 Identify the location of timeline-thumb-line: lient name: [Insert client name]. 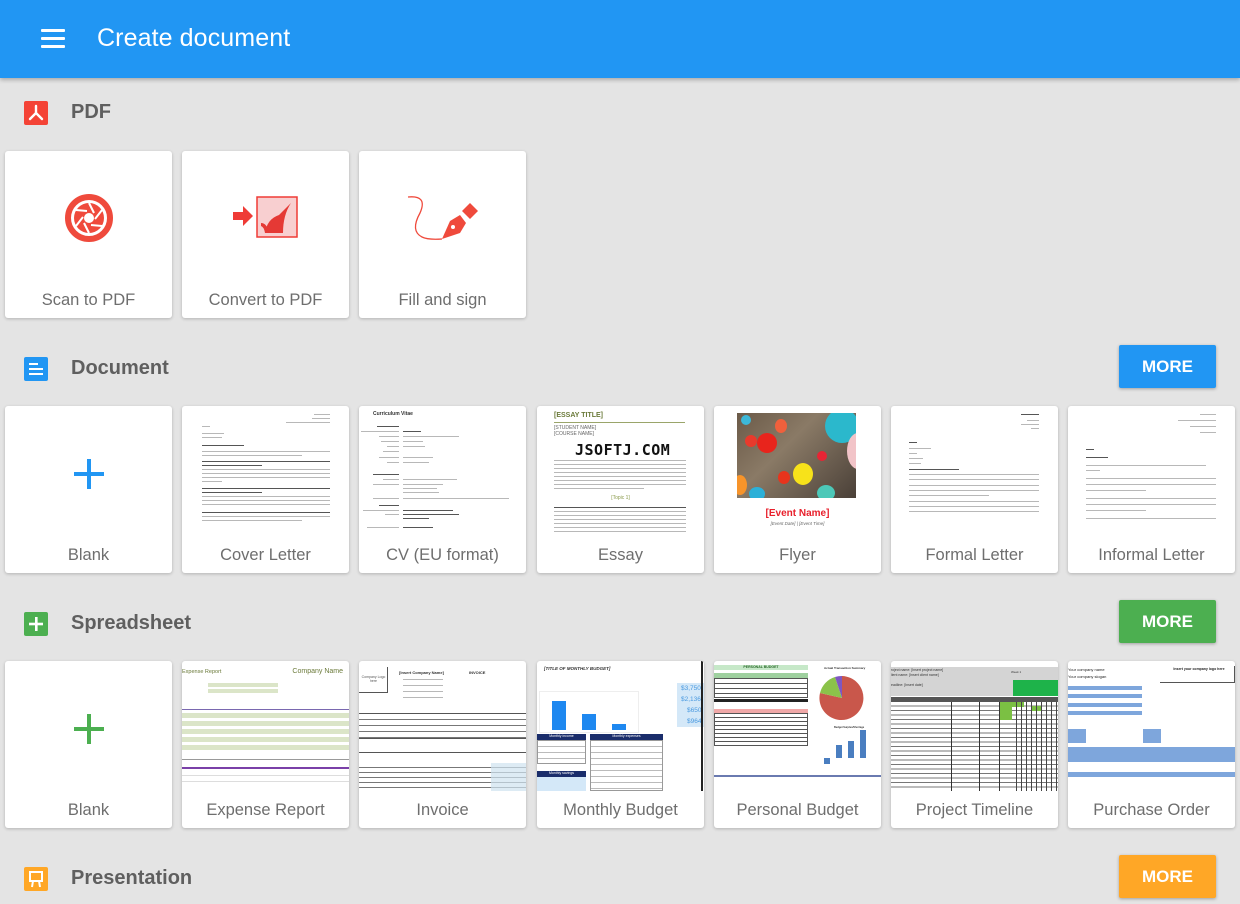
(915, 675).